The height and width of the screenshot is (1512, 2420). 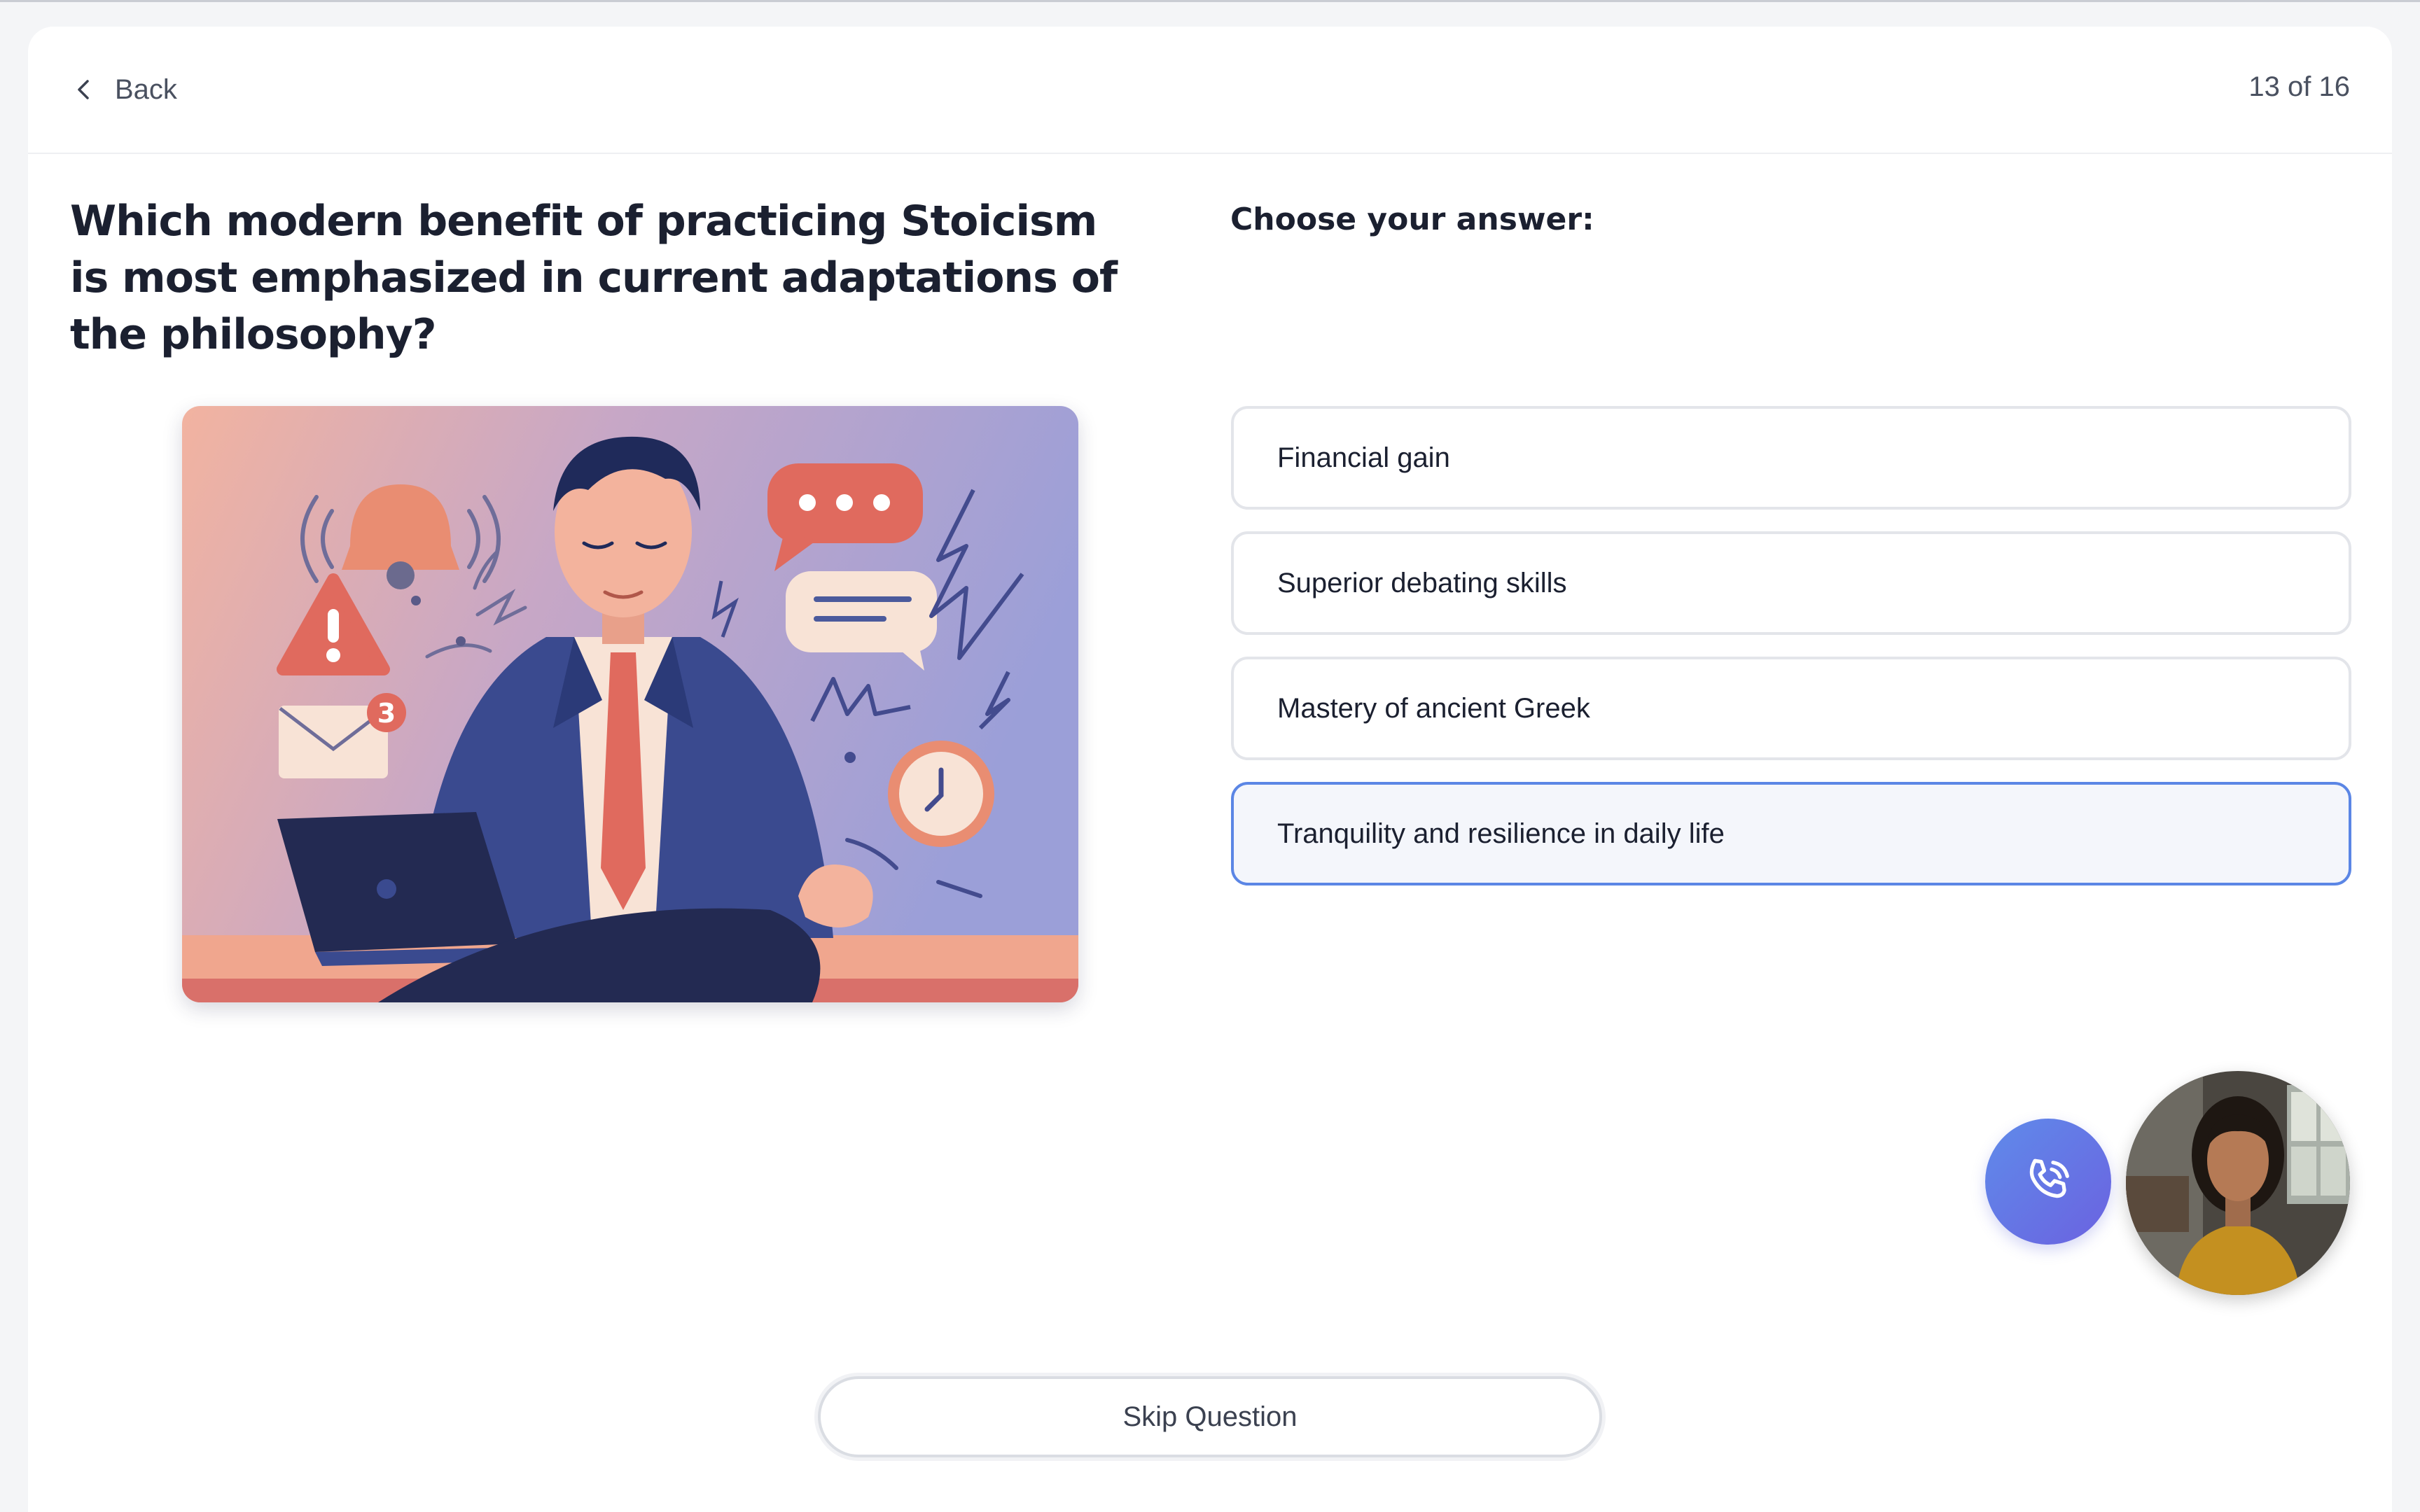 What do you see at coordinates (1501, 833) in the screenshot?
I see `answer-option-label: Tranquility and resilience in daily life` at bounding box center [1501, 833].